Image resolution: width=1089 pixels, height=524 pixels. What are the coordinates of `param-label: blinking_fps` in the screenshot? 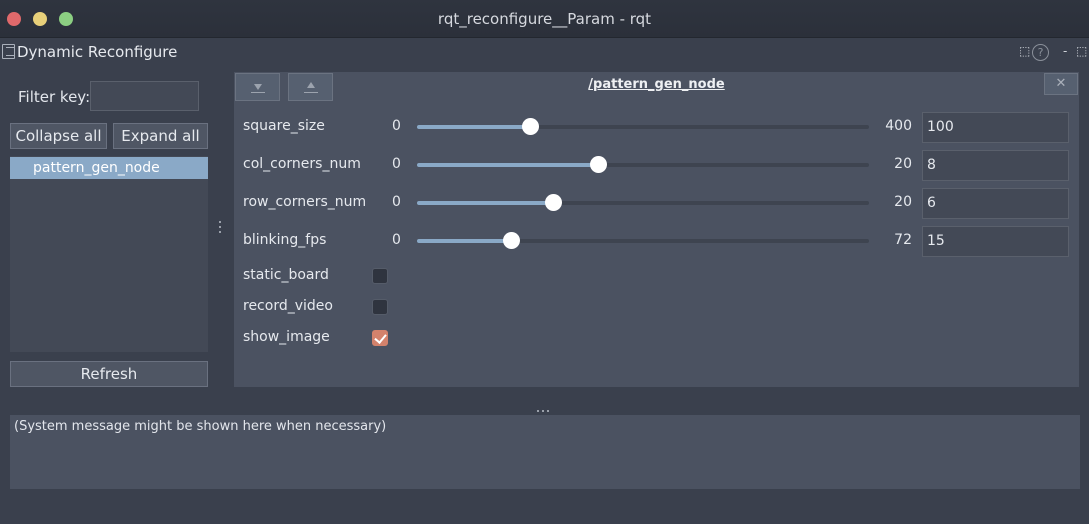 It's located at (285, 240).